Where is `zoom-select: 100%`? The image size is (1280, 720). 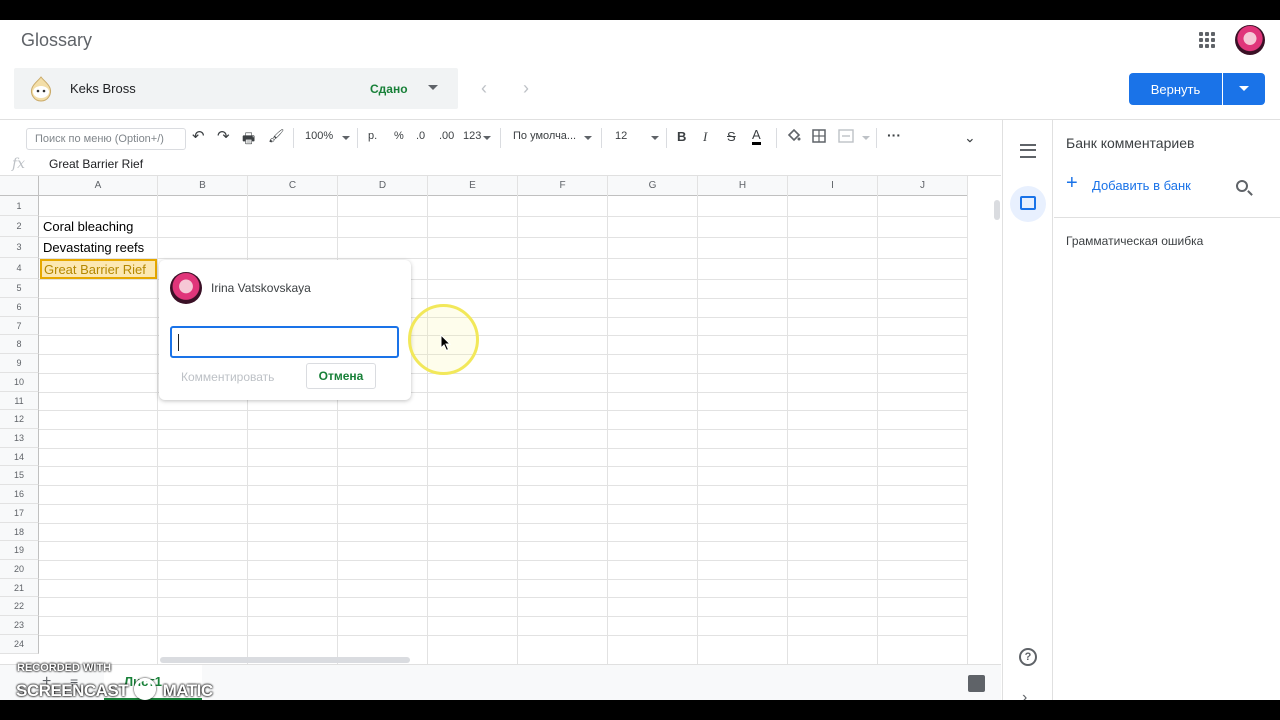
zoom-select: 100% is located at coordinates (319, 136).